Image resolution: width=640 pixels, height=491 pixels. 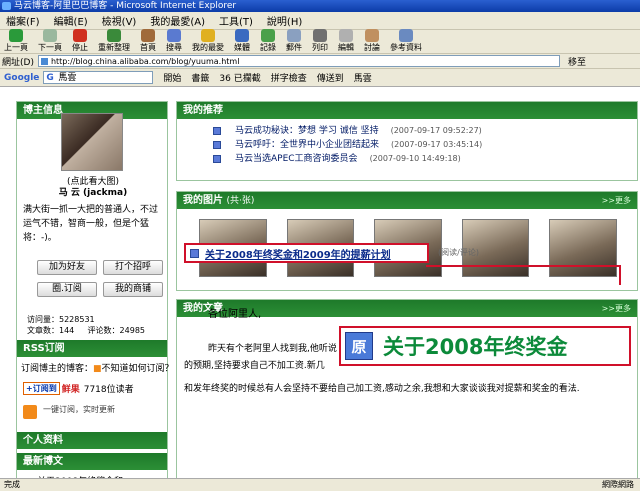 I want to click on zoomed-title-text: 关于2008年终奖金, so click(x=475, y=347).